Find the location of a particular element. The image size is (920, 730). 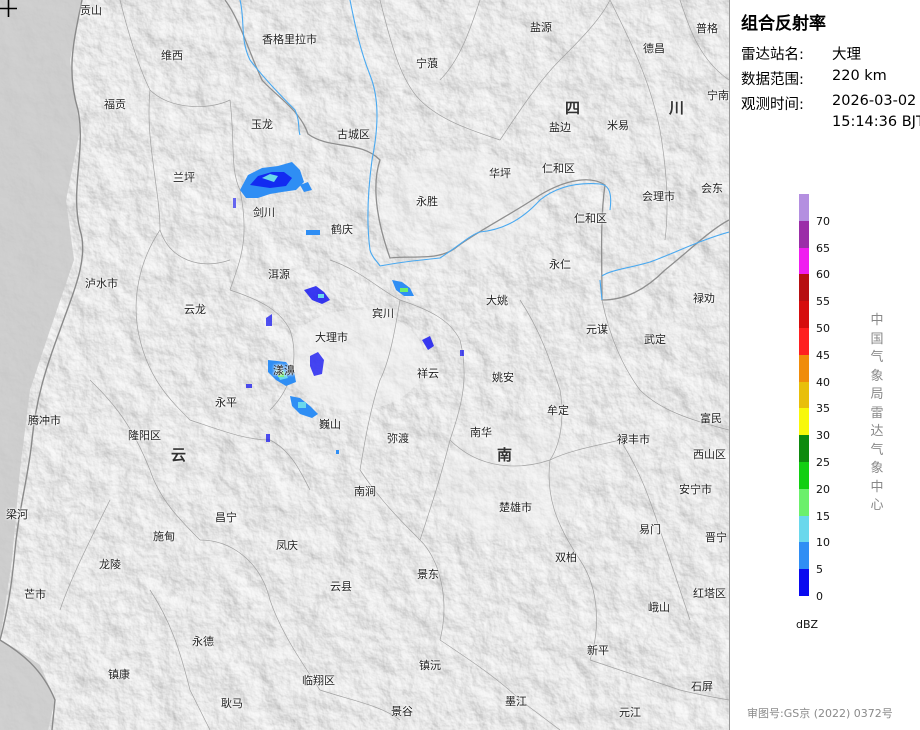

legend-tick: 5 is located at coordinates (819, 569).